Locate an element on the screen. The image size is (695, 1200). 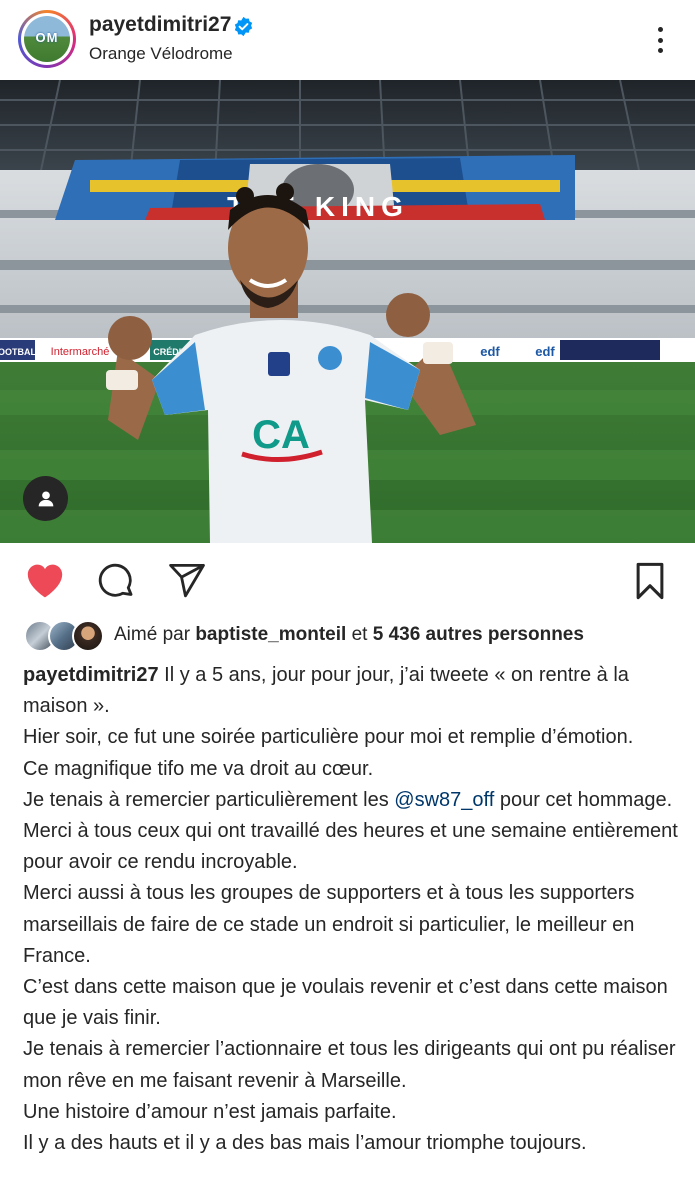
avatar-logo-text: OM is located at coordinates (47, 37).